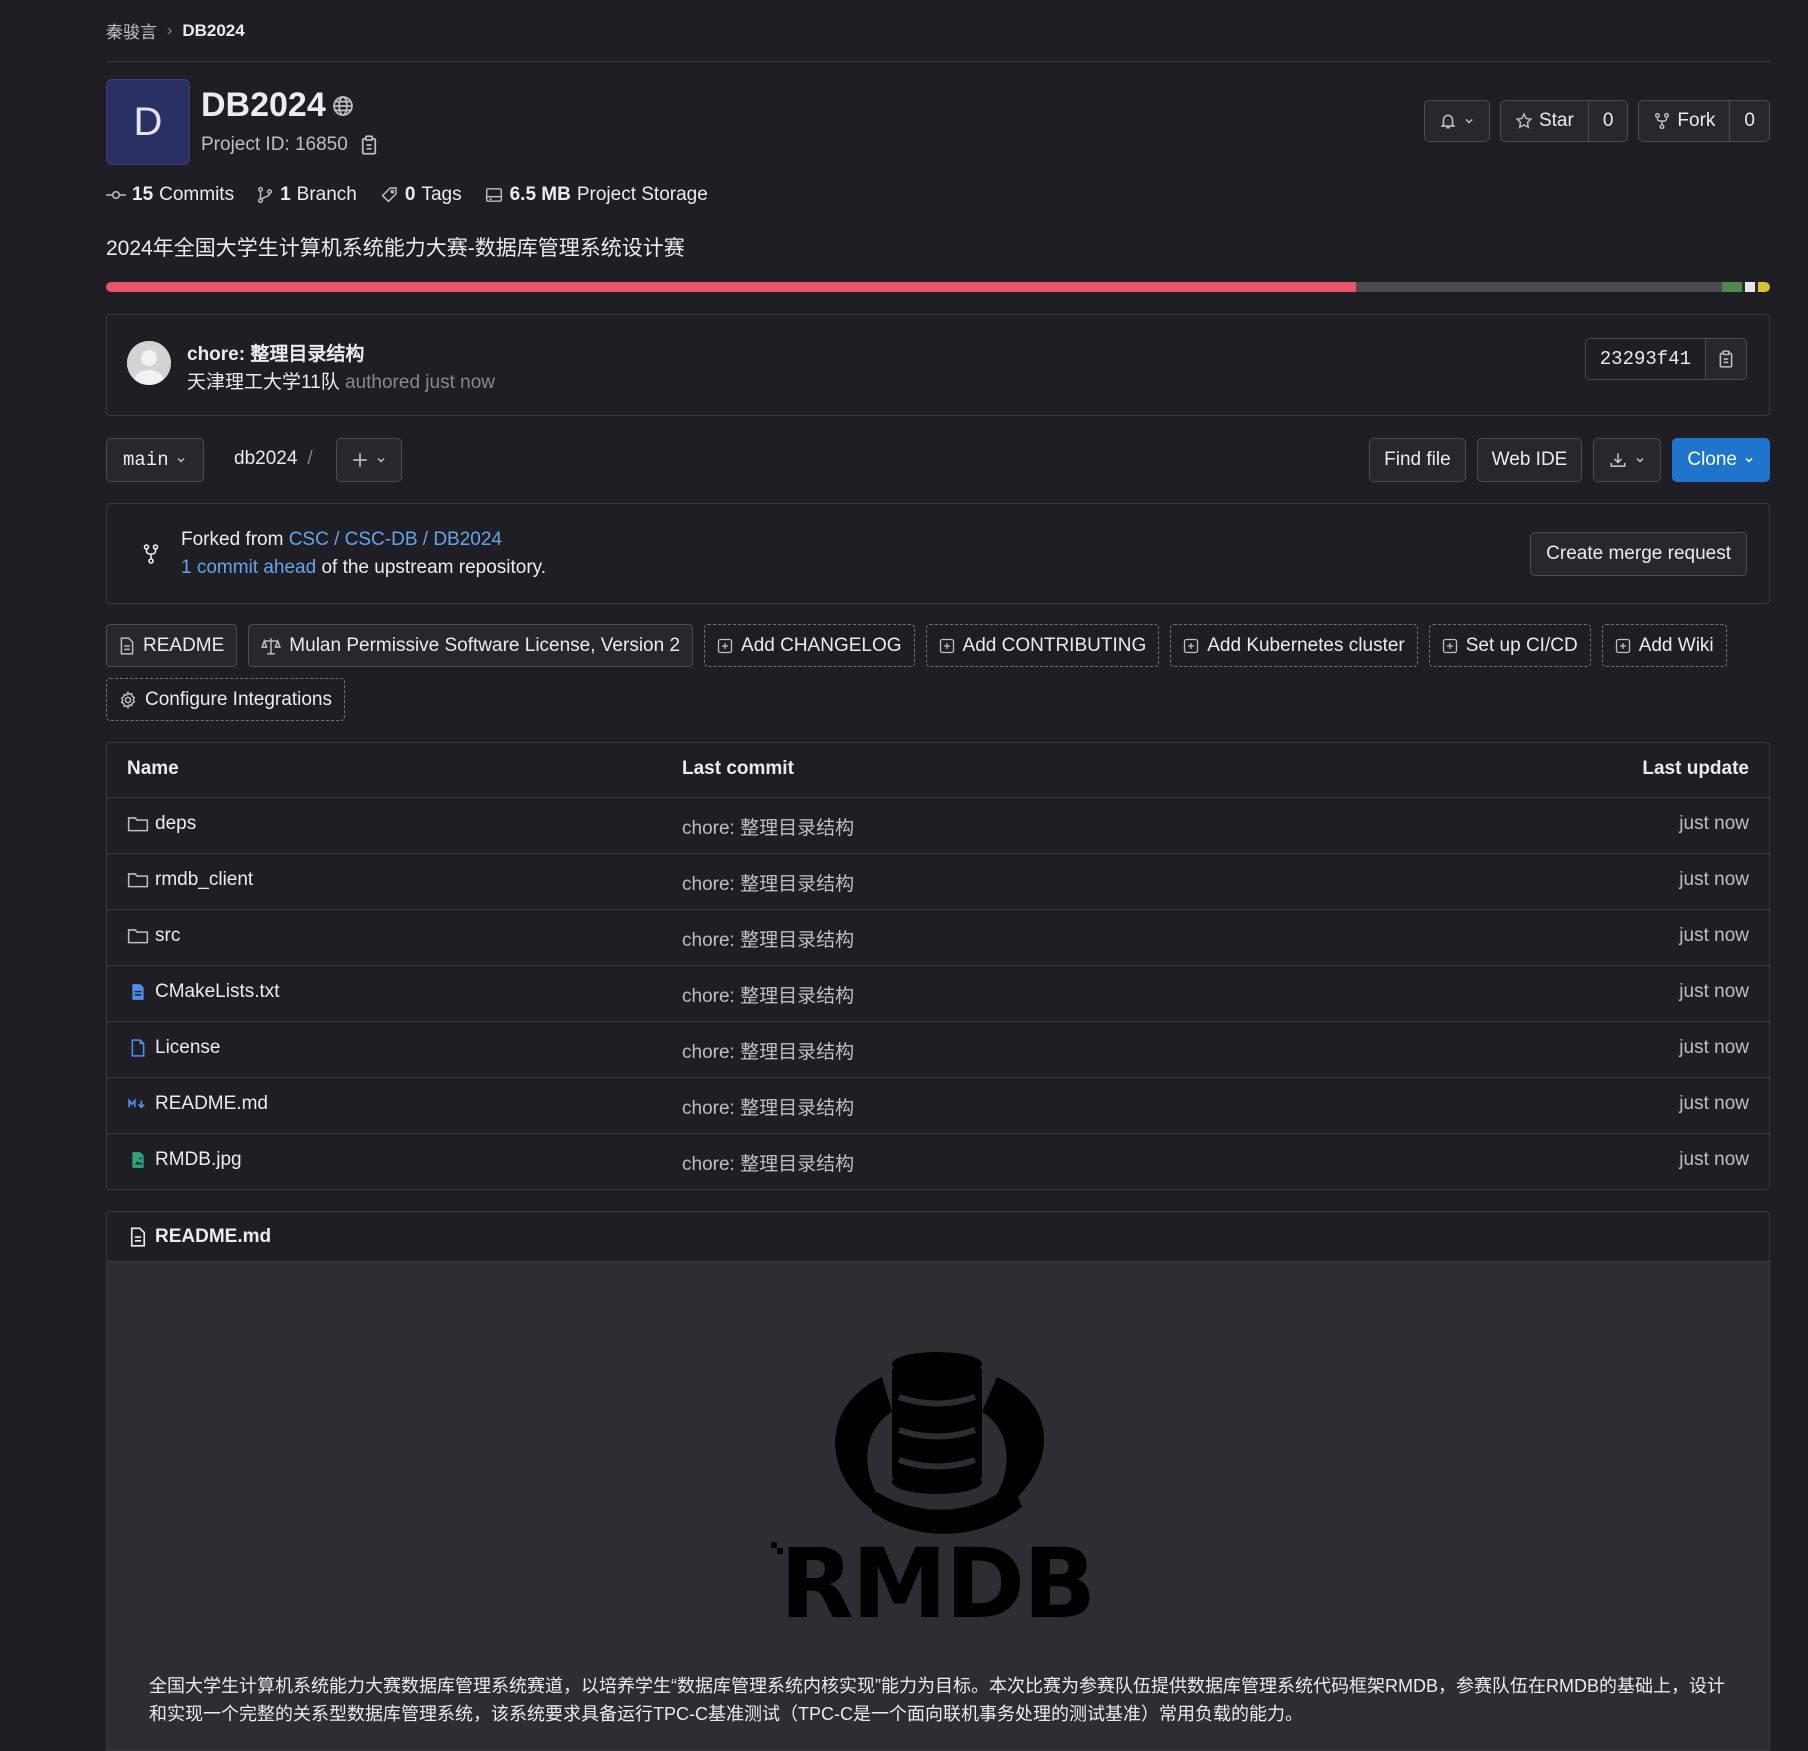 The width and height of the screenshot is (1808, 1751). Describe the element at coordinates (1638, 554) in the screenshot. I see `create-merge-request-button: Create merge request` at that location.